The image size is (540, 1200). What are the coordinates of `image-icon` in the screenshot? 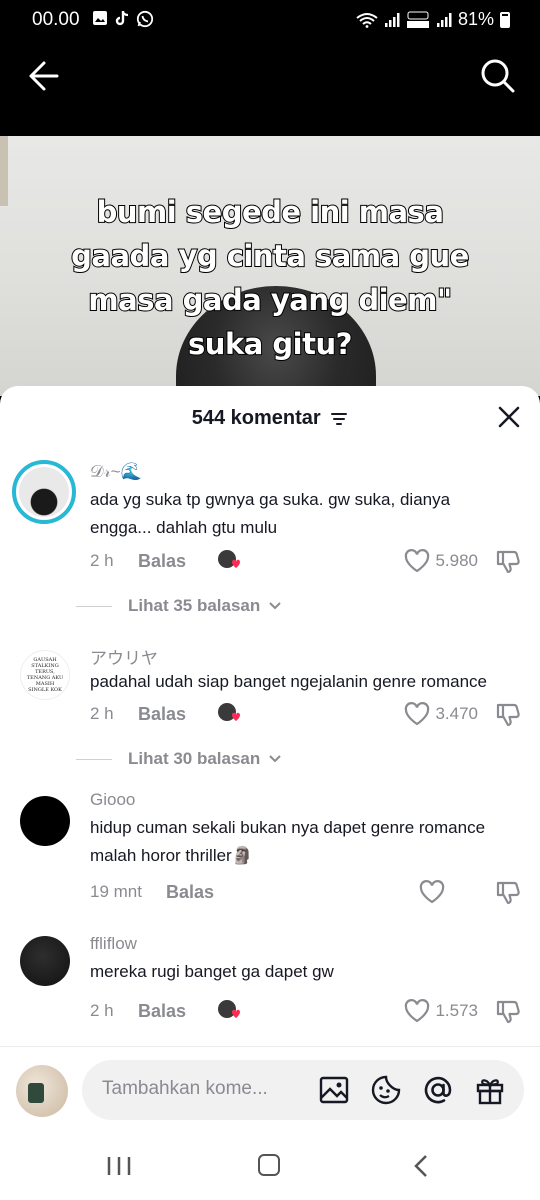 It's located at (334, 1090).